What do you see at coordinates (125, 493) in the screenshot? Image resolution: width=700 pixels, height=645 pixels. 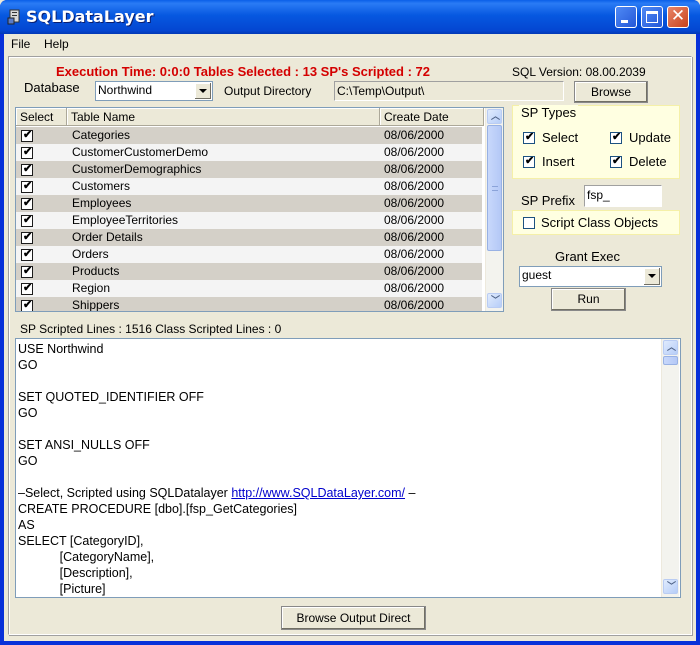 I see `comment-text: –Select, Scripted using SQLDatalayer` at bounding box center [125, 493].